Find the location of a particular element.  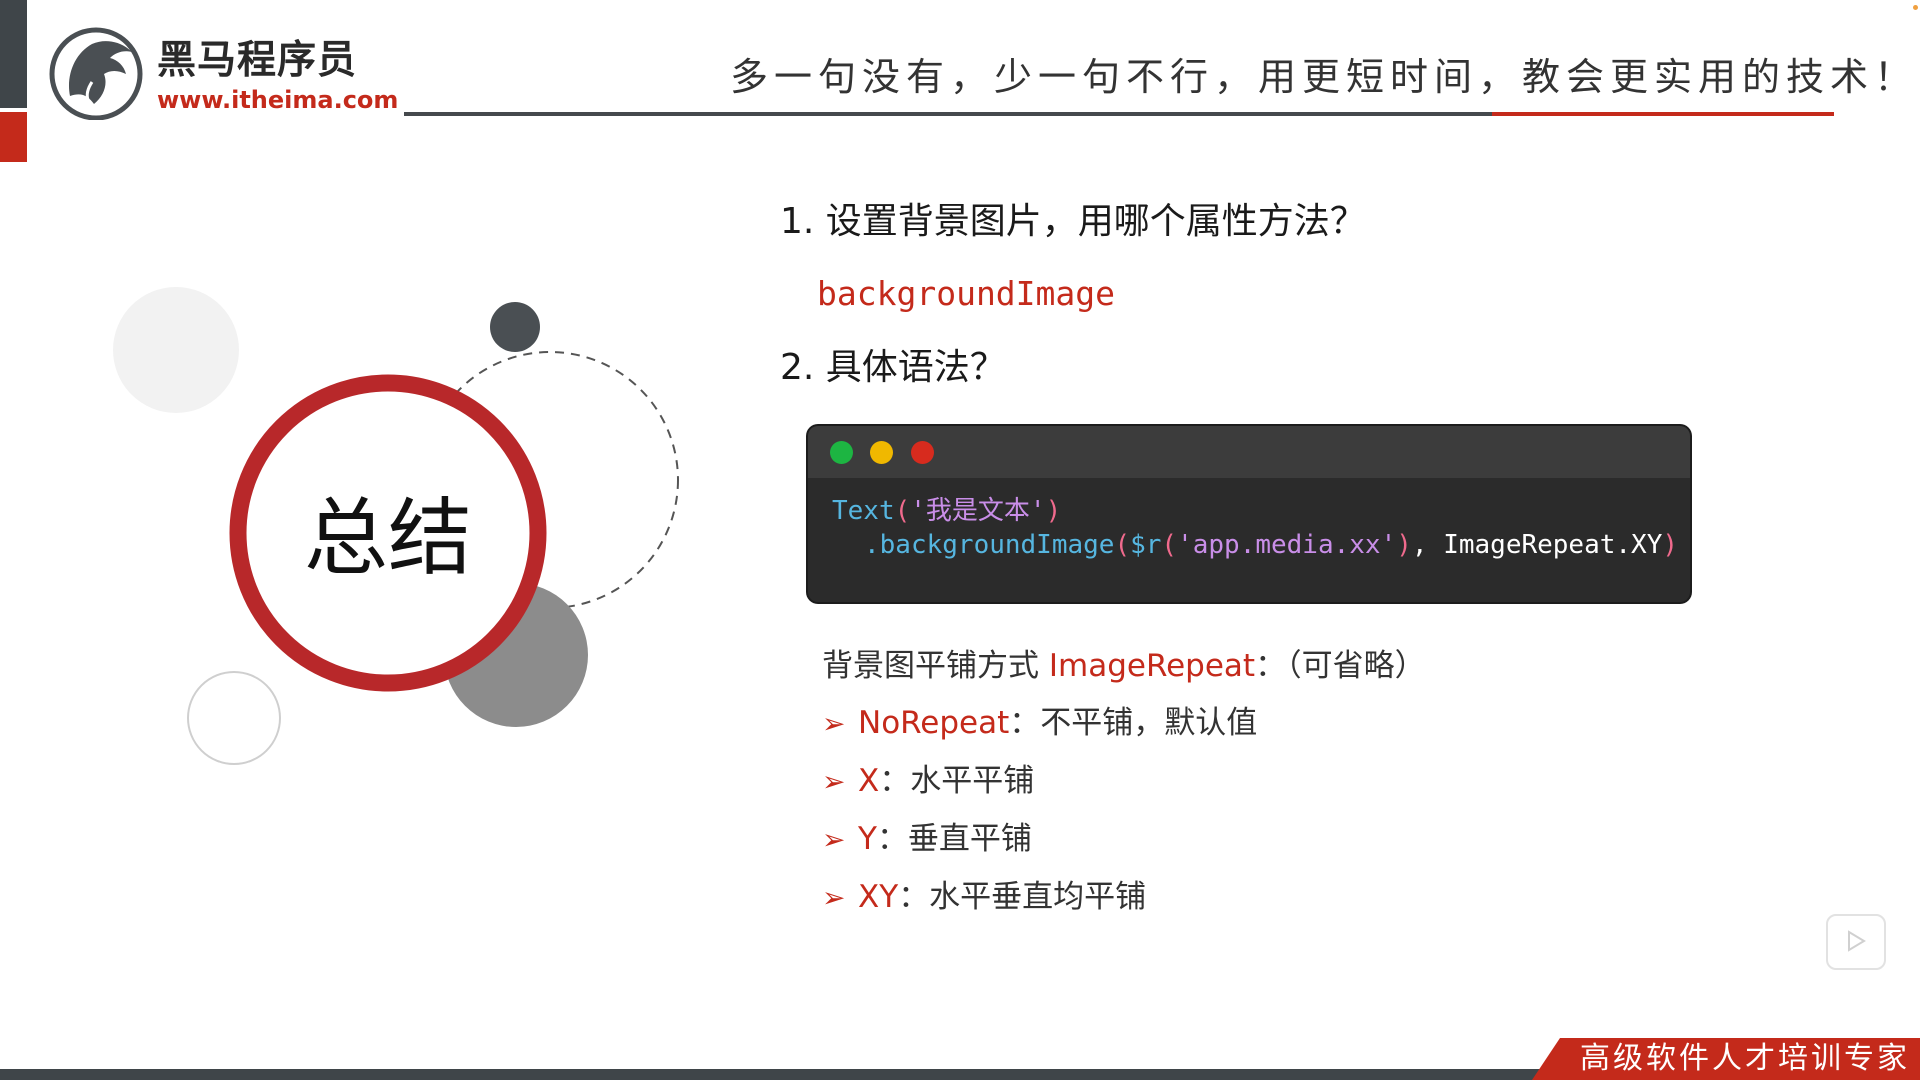

option-key: XY is located at coordinates (878, 897).